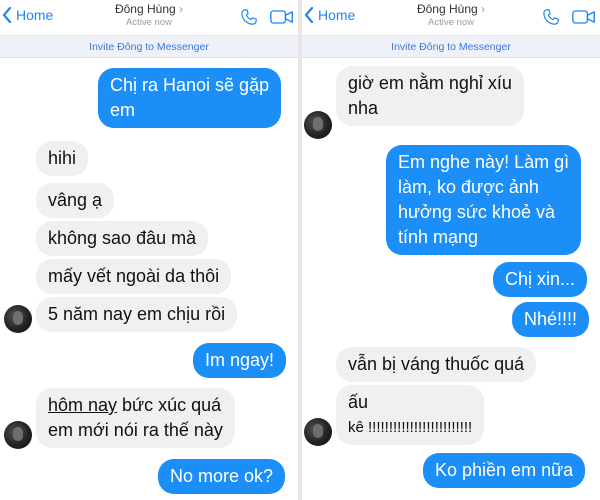  Describe the element at coordinates (504, 470) in the screenshot. I see `message-outgoing: Ko phiền em nữa` at that location.